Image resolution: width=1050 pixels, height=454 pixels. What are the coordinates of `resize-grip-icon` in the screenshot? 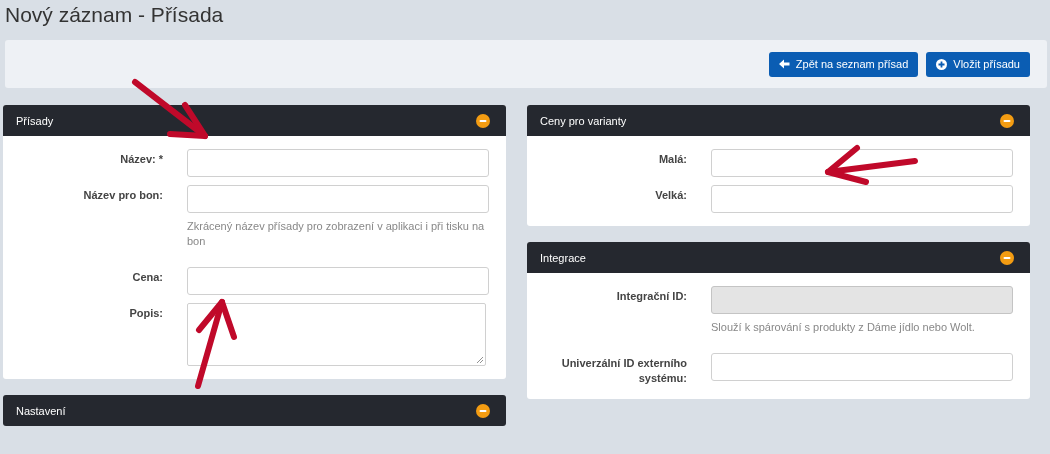 It's located at (480, 360).